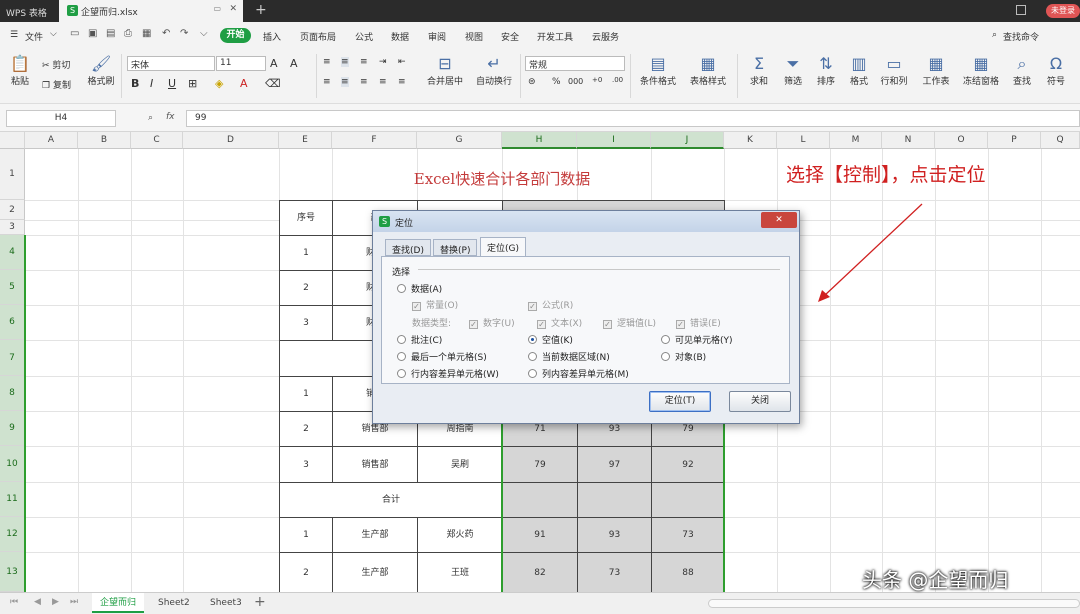 The height and width of the screenshot is (614, 1080). What do you see at coordinates (20, 70) in the screenshot?
I see `paste-button: 📋 粘贴` at bounding box center [20, 70].